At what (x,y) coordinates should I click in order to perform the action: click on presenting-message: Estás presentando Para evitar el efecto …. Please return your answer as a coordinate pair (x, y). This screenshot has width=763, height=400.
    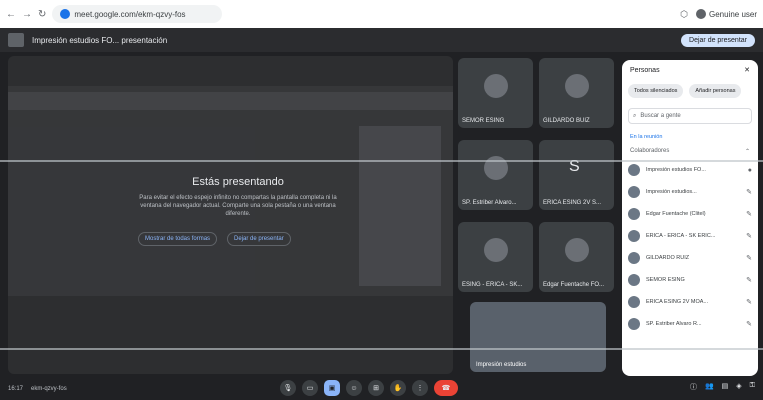
    Looking at the image, I should click on (238, 197).